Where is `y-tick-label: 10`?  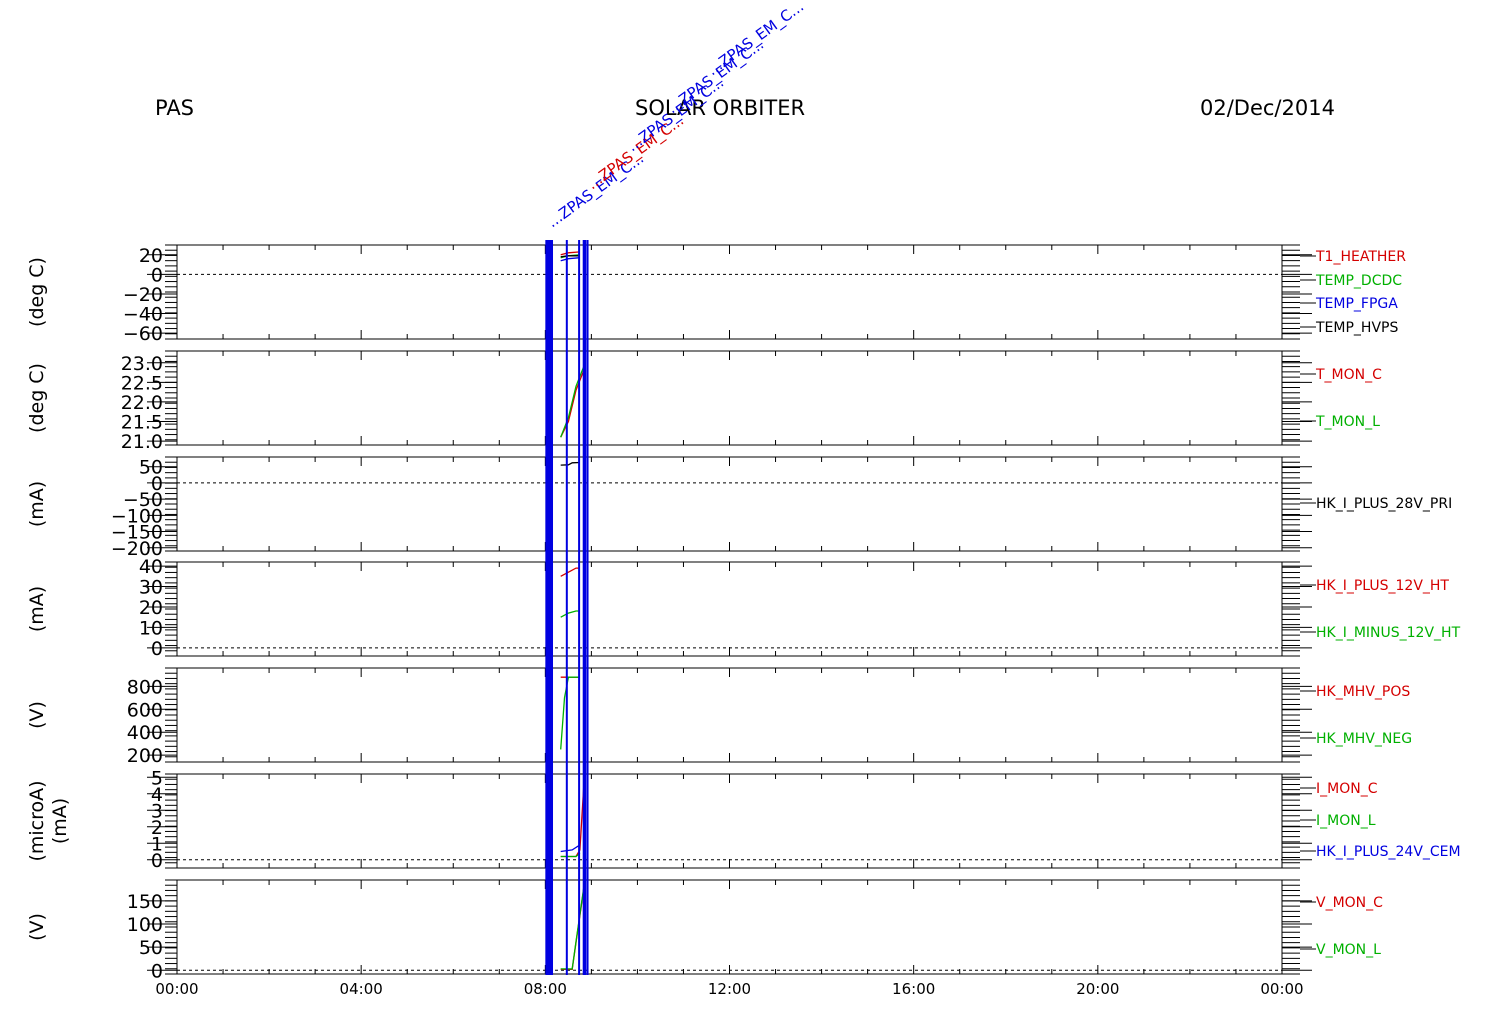
y-tick-label: 10 is located at coordinates (151, 628).